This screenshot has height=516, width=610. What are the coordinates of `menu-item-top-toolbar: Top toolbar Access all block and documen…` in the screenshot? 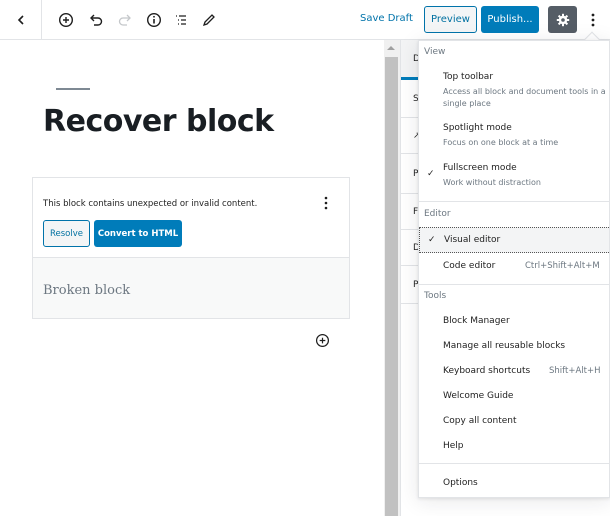 It's located at (514, 90).